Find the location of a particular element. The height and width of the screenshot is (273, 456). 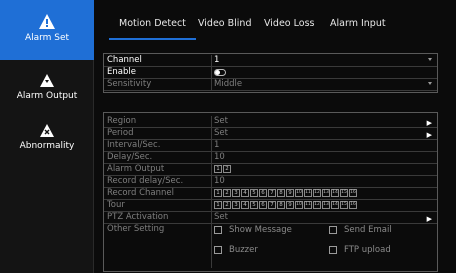

tab-video-loss: Video Loss is located at coordinates (289, 23).